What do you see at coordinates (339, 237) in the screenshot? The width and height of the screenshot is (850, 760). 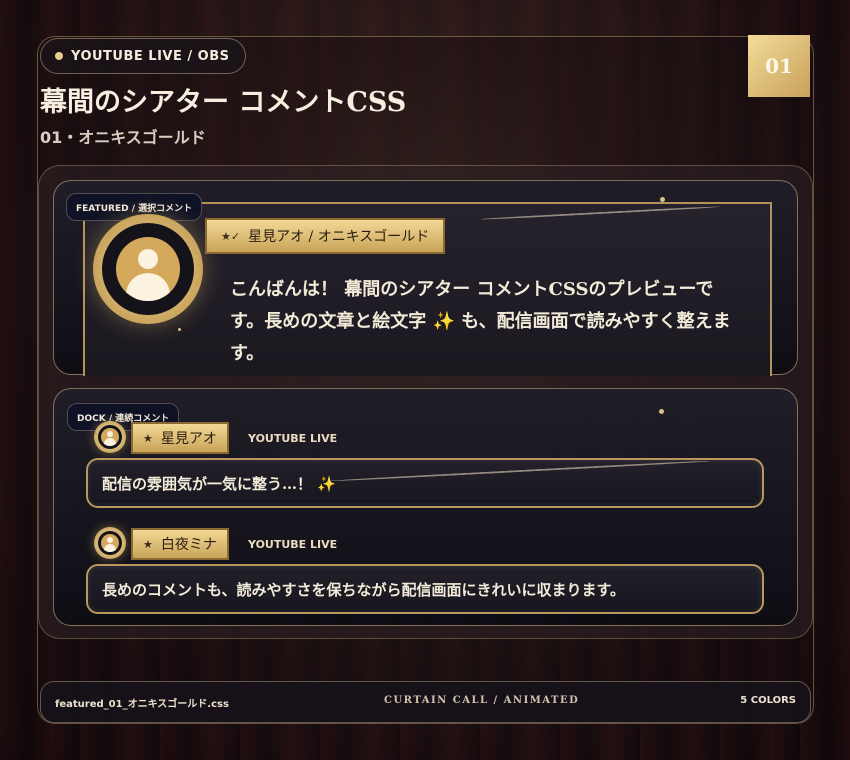 I see `featured-author-name: 星見アオ / オニキスゴールド` at bounding box center [339, 237].